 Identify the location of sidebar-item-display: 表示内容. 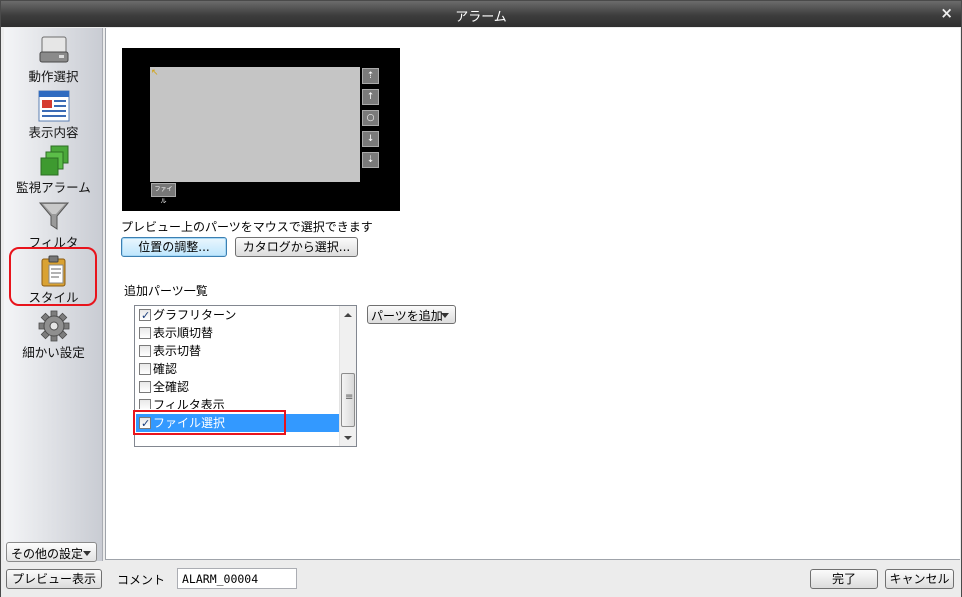
(53, 115).